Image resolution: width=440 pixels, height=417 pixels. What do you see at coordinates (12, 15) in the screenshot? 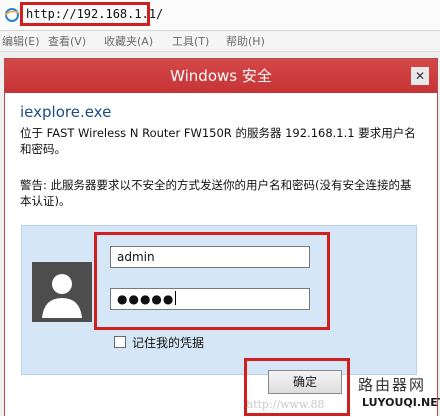
I see `ie-icon` at bounding box center [12, 15].